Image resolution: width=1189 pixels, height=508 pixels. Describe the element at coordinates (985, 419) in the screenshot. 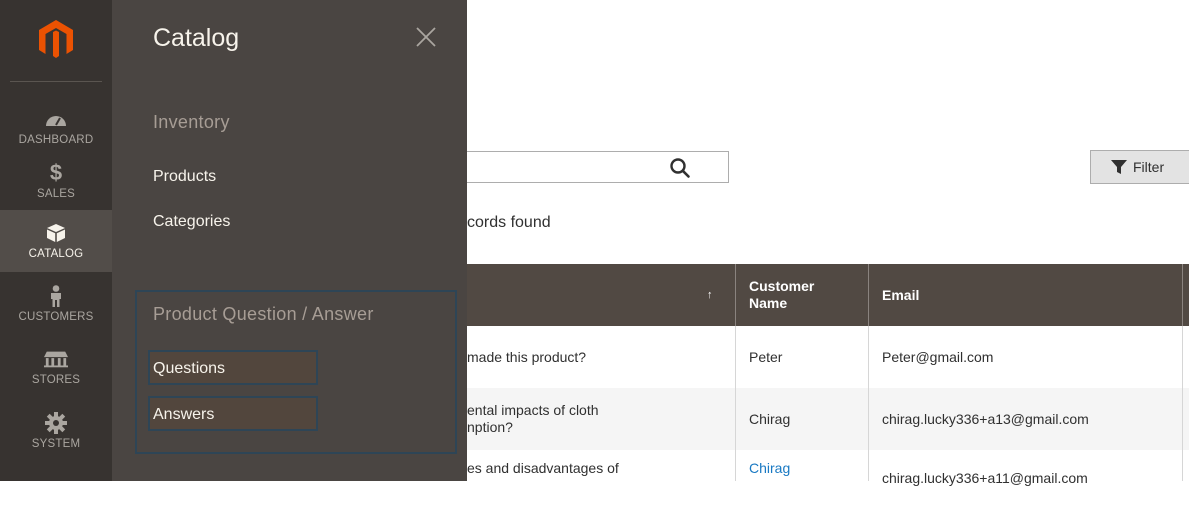

I see `email-cell: chirag.lucky336+a13@gmail.com` at that location.